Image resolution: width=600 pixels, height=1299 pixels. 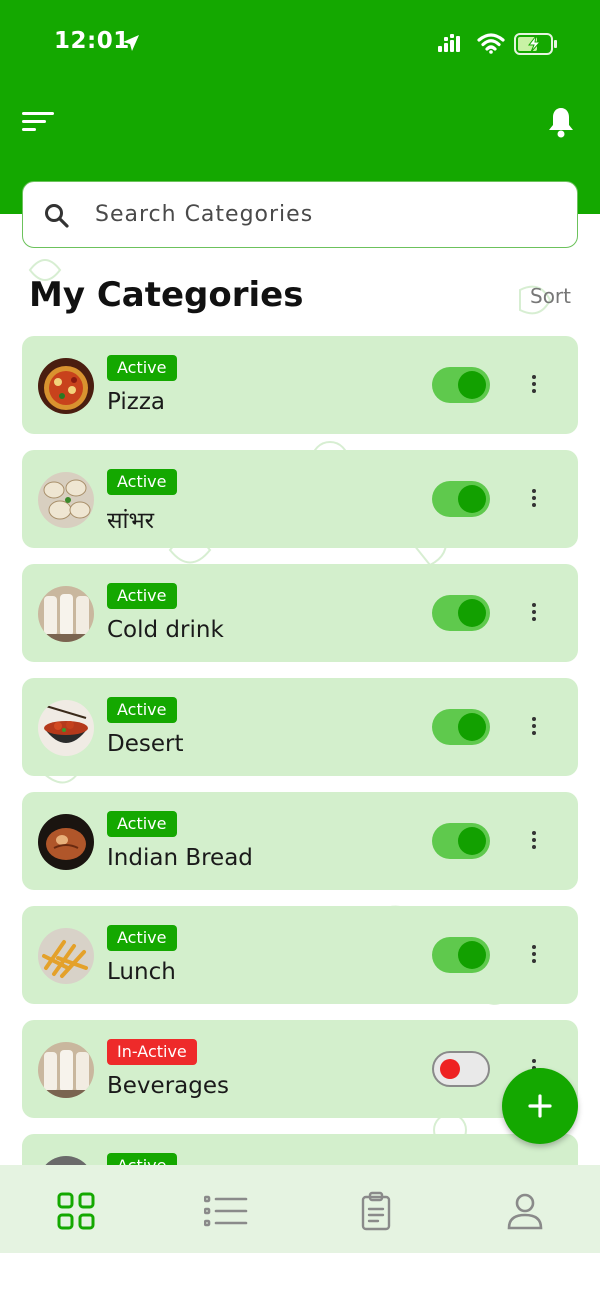 I want to click on search-bar, so click(x=300, y=214).